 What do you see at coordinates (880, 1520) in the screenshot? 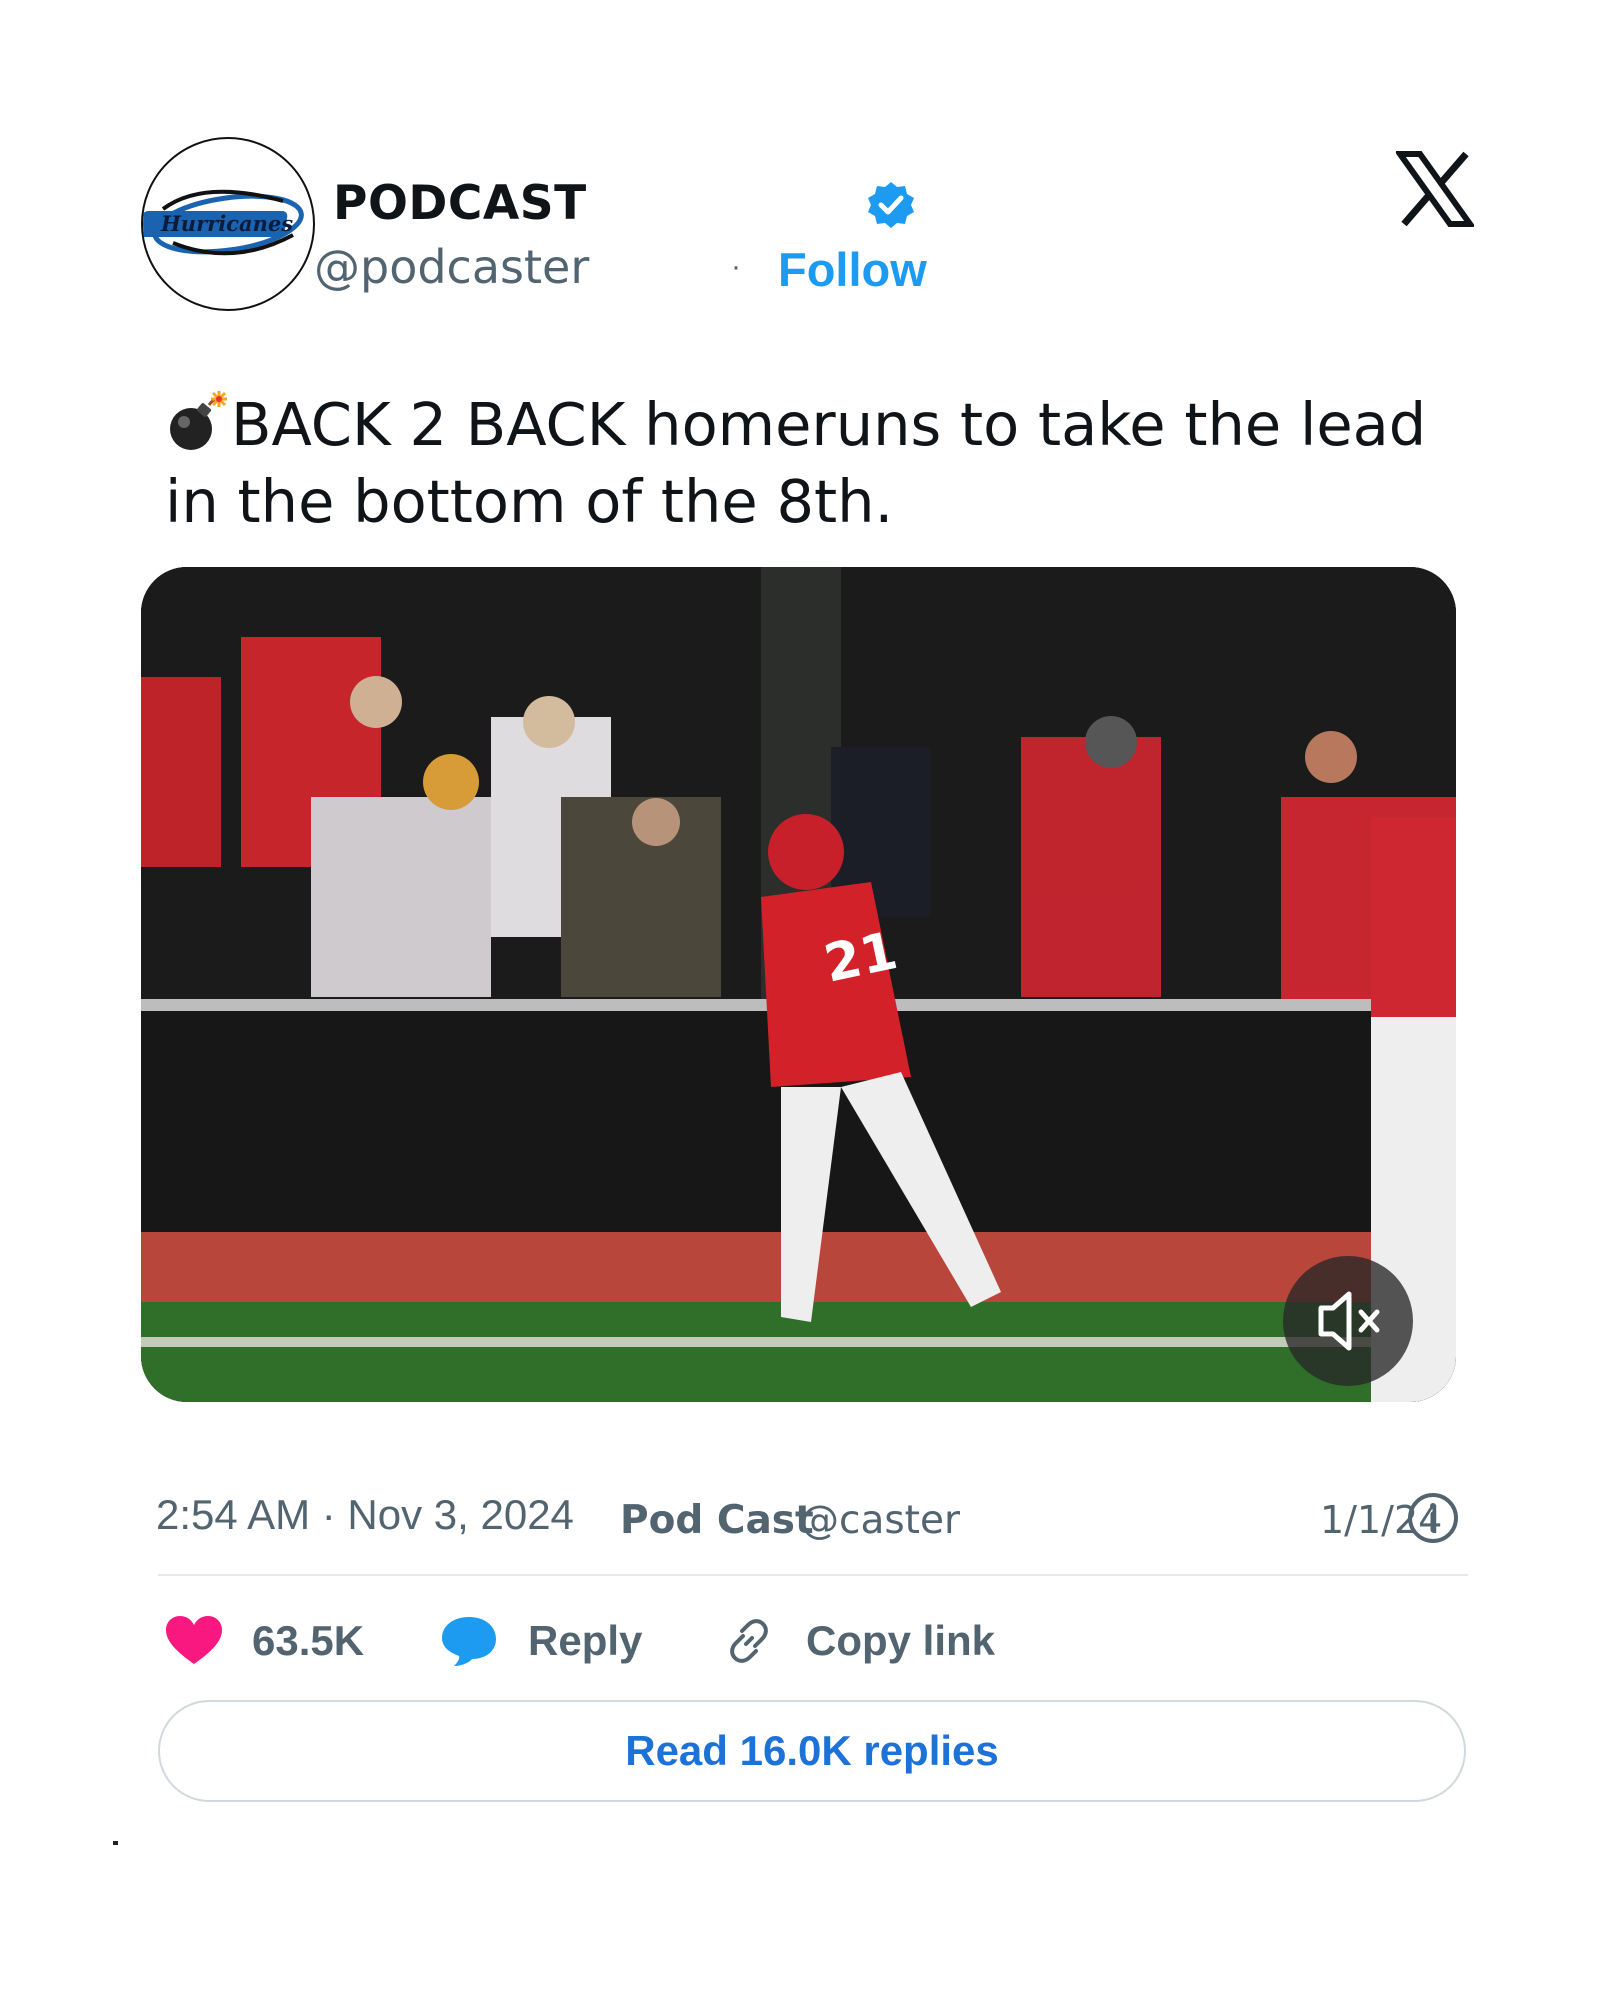
I see `author-handle: @caster` at bounding box center [880, 1520].